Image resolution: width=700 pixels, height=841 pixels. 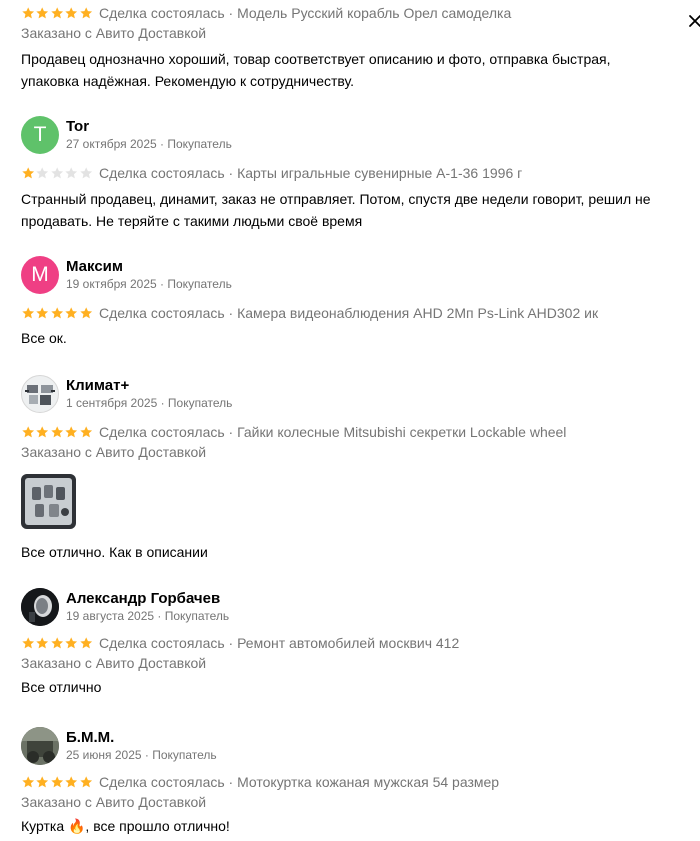 I want to click on photo-thumbnail-icon, so click(x=48, y=501).